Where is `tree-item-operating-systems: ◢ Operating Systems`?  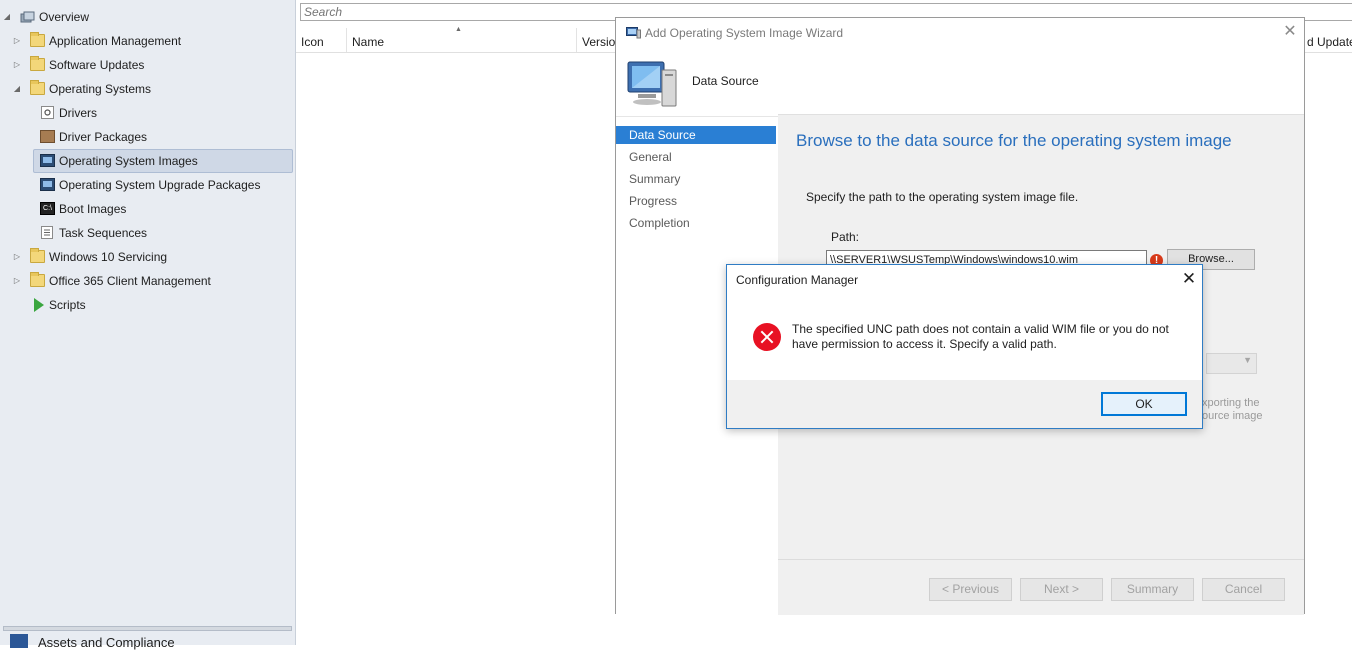 tree-item-operating-systems: ◢ Operating Systems is located at coordinates (145, 89).